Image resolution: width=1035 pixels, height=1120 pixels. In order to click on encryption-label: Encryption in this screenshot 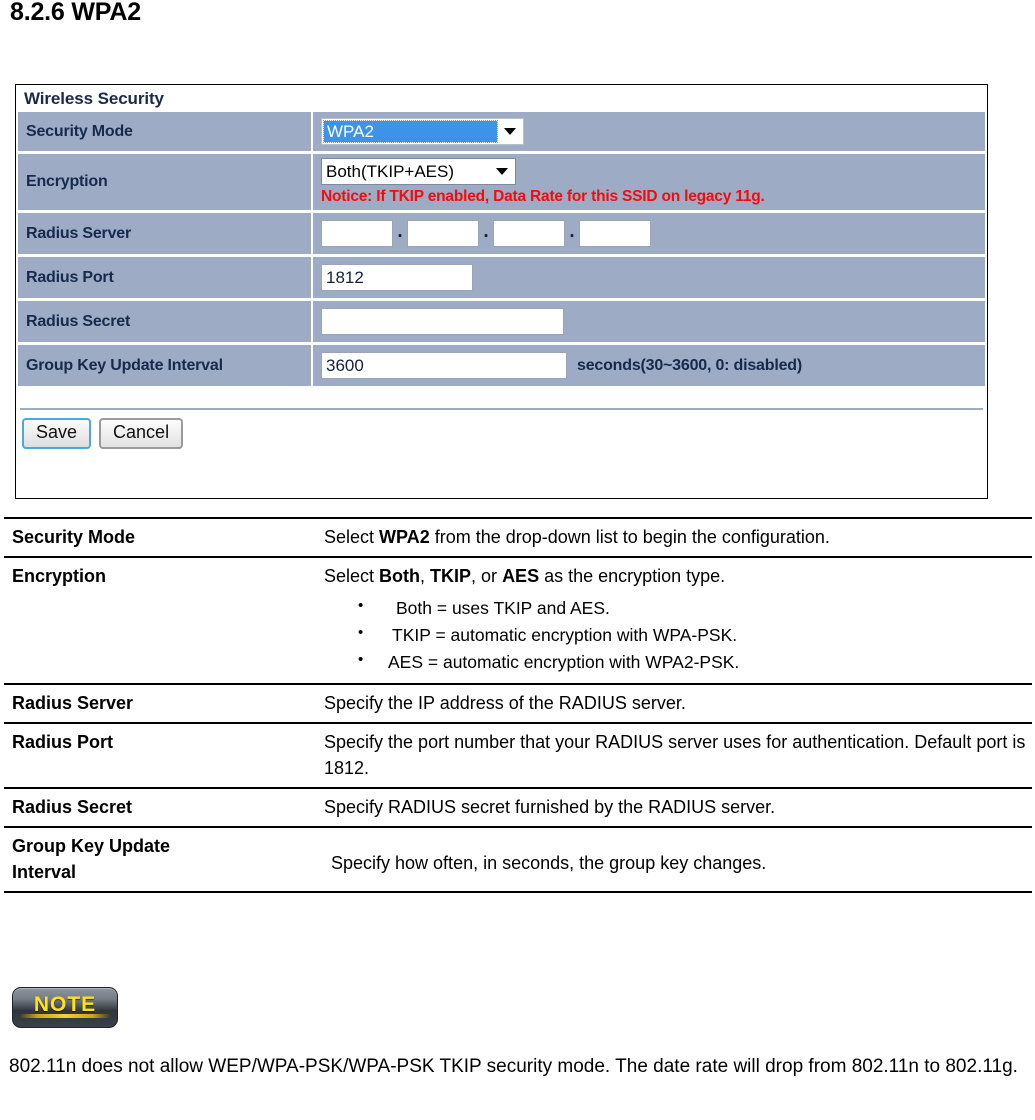, I will do `click(164, 182)`.